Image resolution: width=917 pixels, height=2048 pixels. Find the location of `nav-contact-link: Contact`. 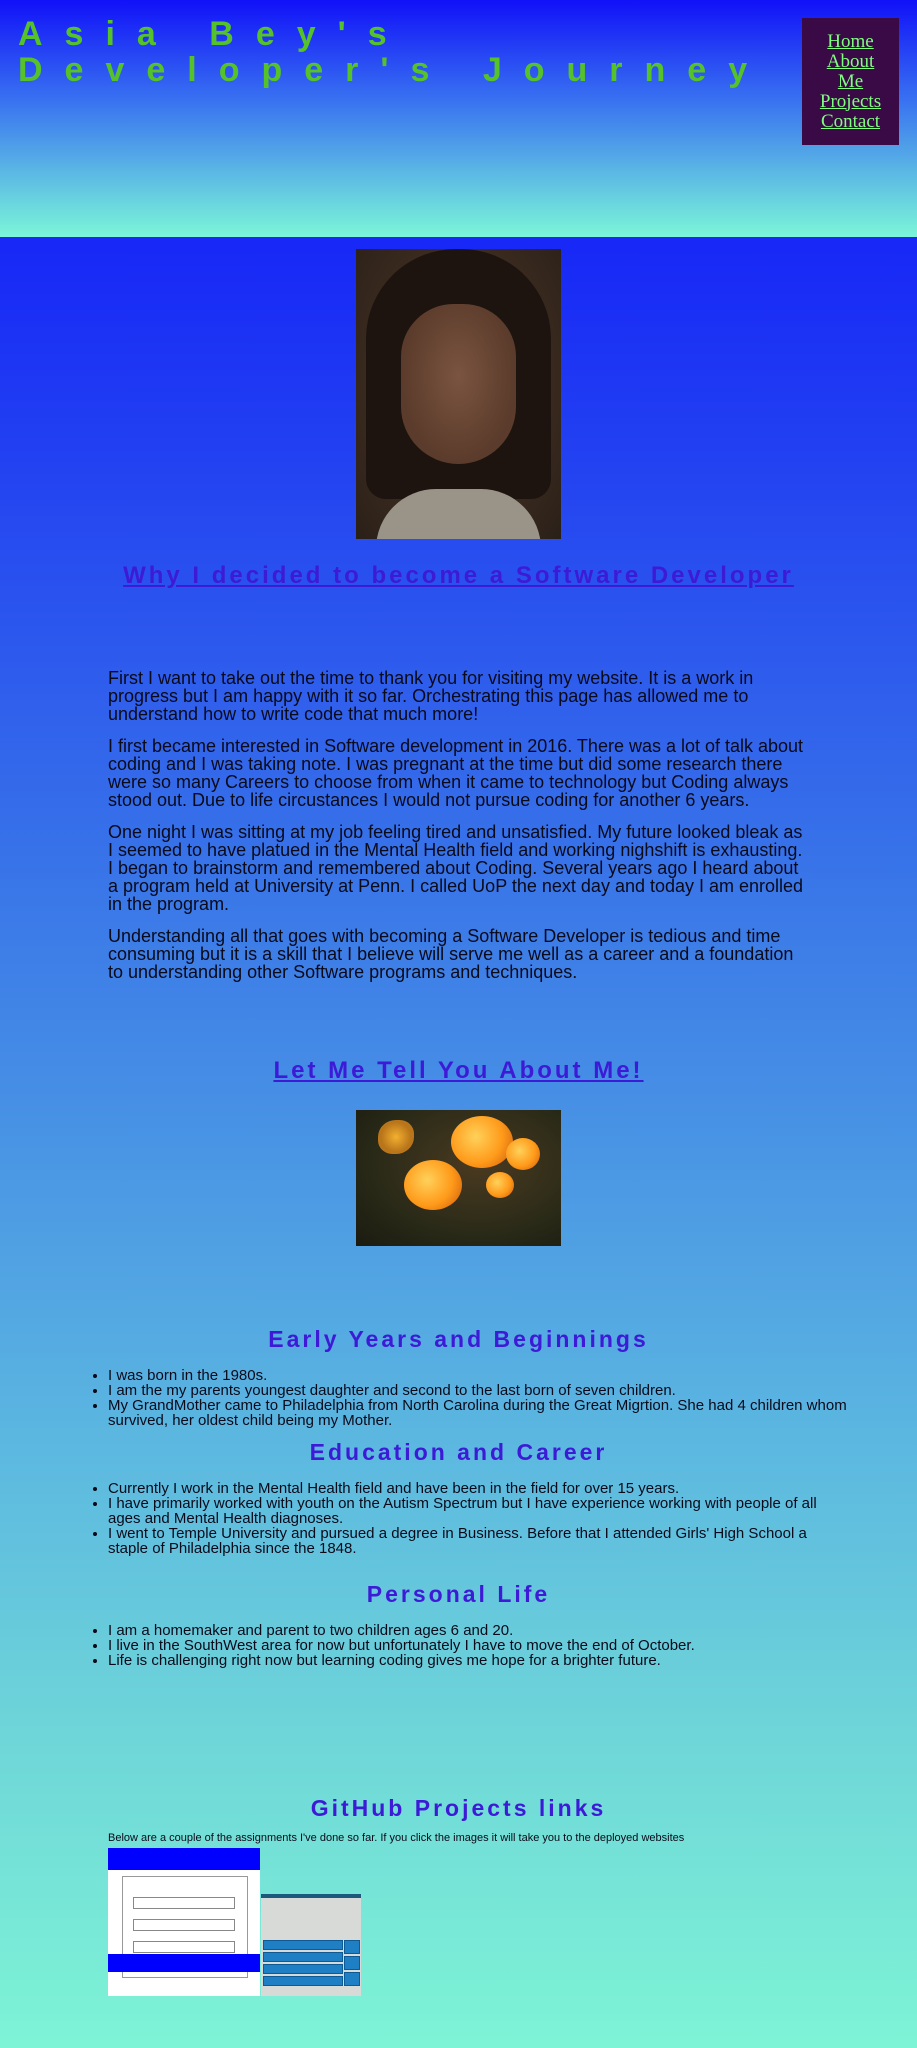

nav-contact-link: Contact is located at coordinates (851, 121).